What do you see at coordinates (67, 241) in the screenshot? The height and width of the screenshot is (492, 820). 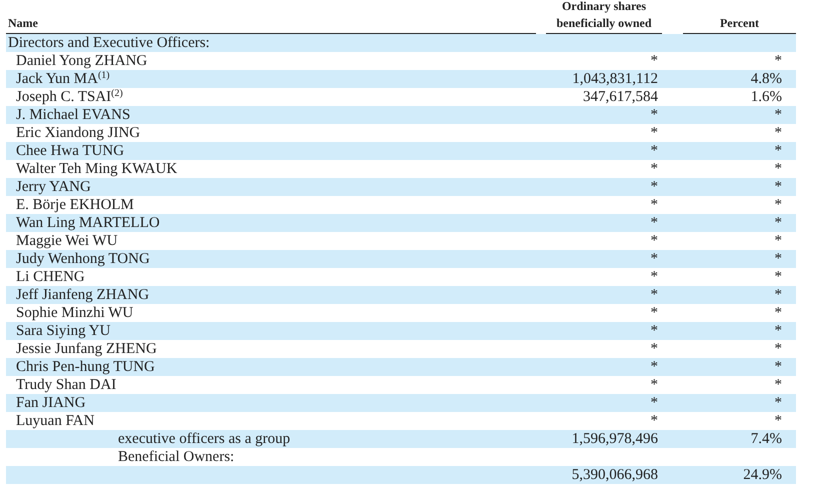 I see `name-cell: Maggie Wei WU` at bounding box center [67, 241].